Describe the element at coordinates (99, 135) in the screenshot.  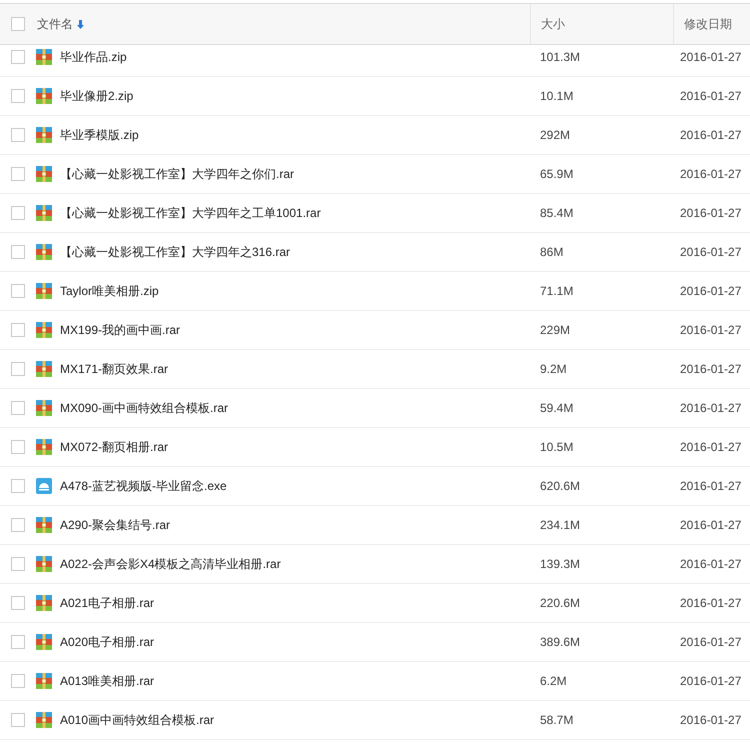
I see `file-name: 毕业季模版.zip` at that location.